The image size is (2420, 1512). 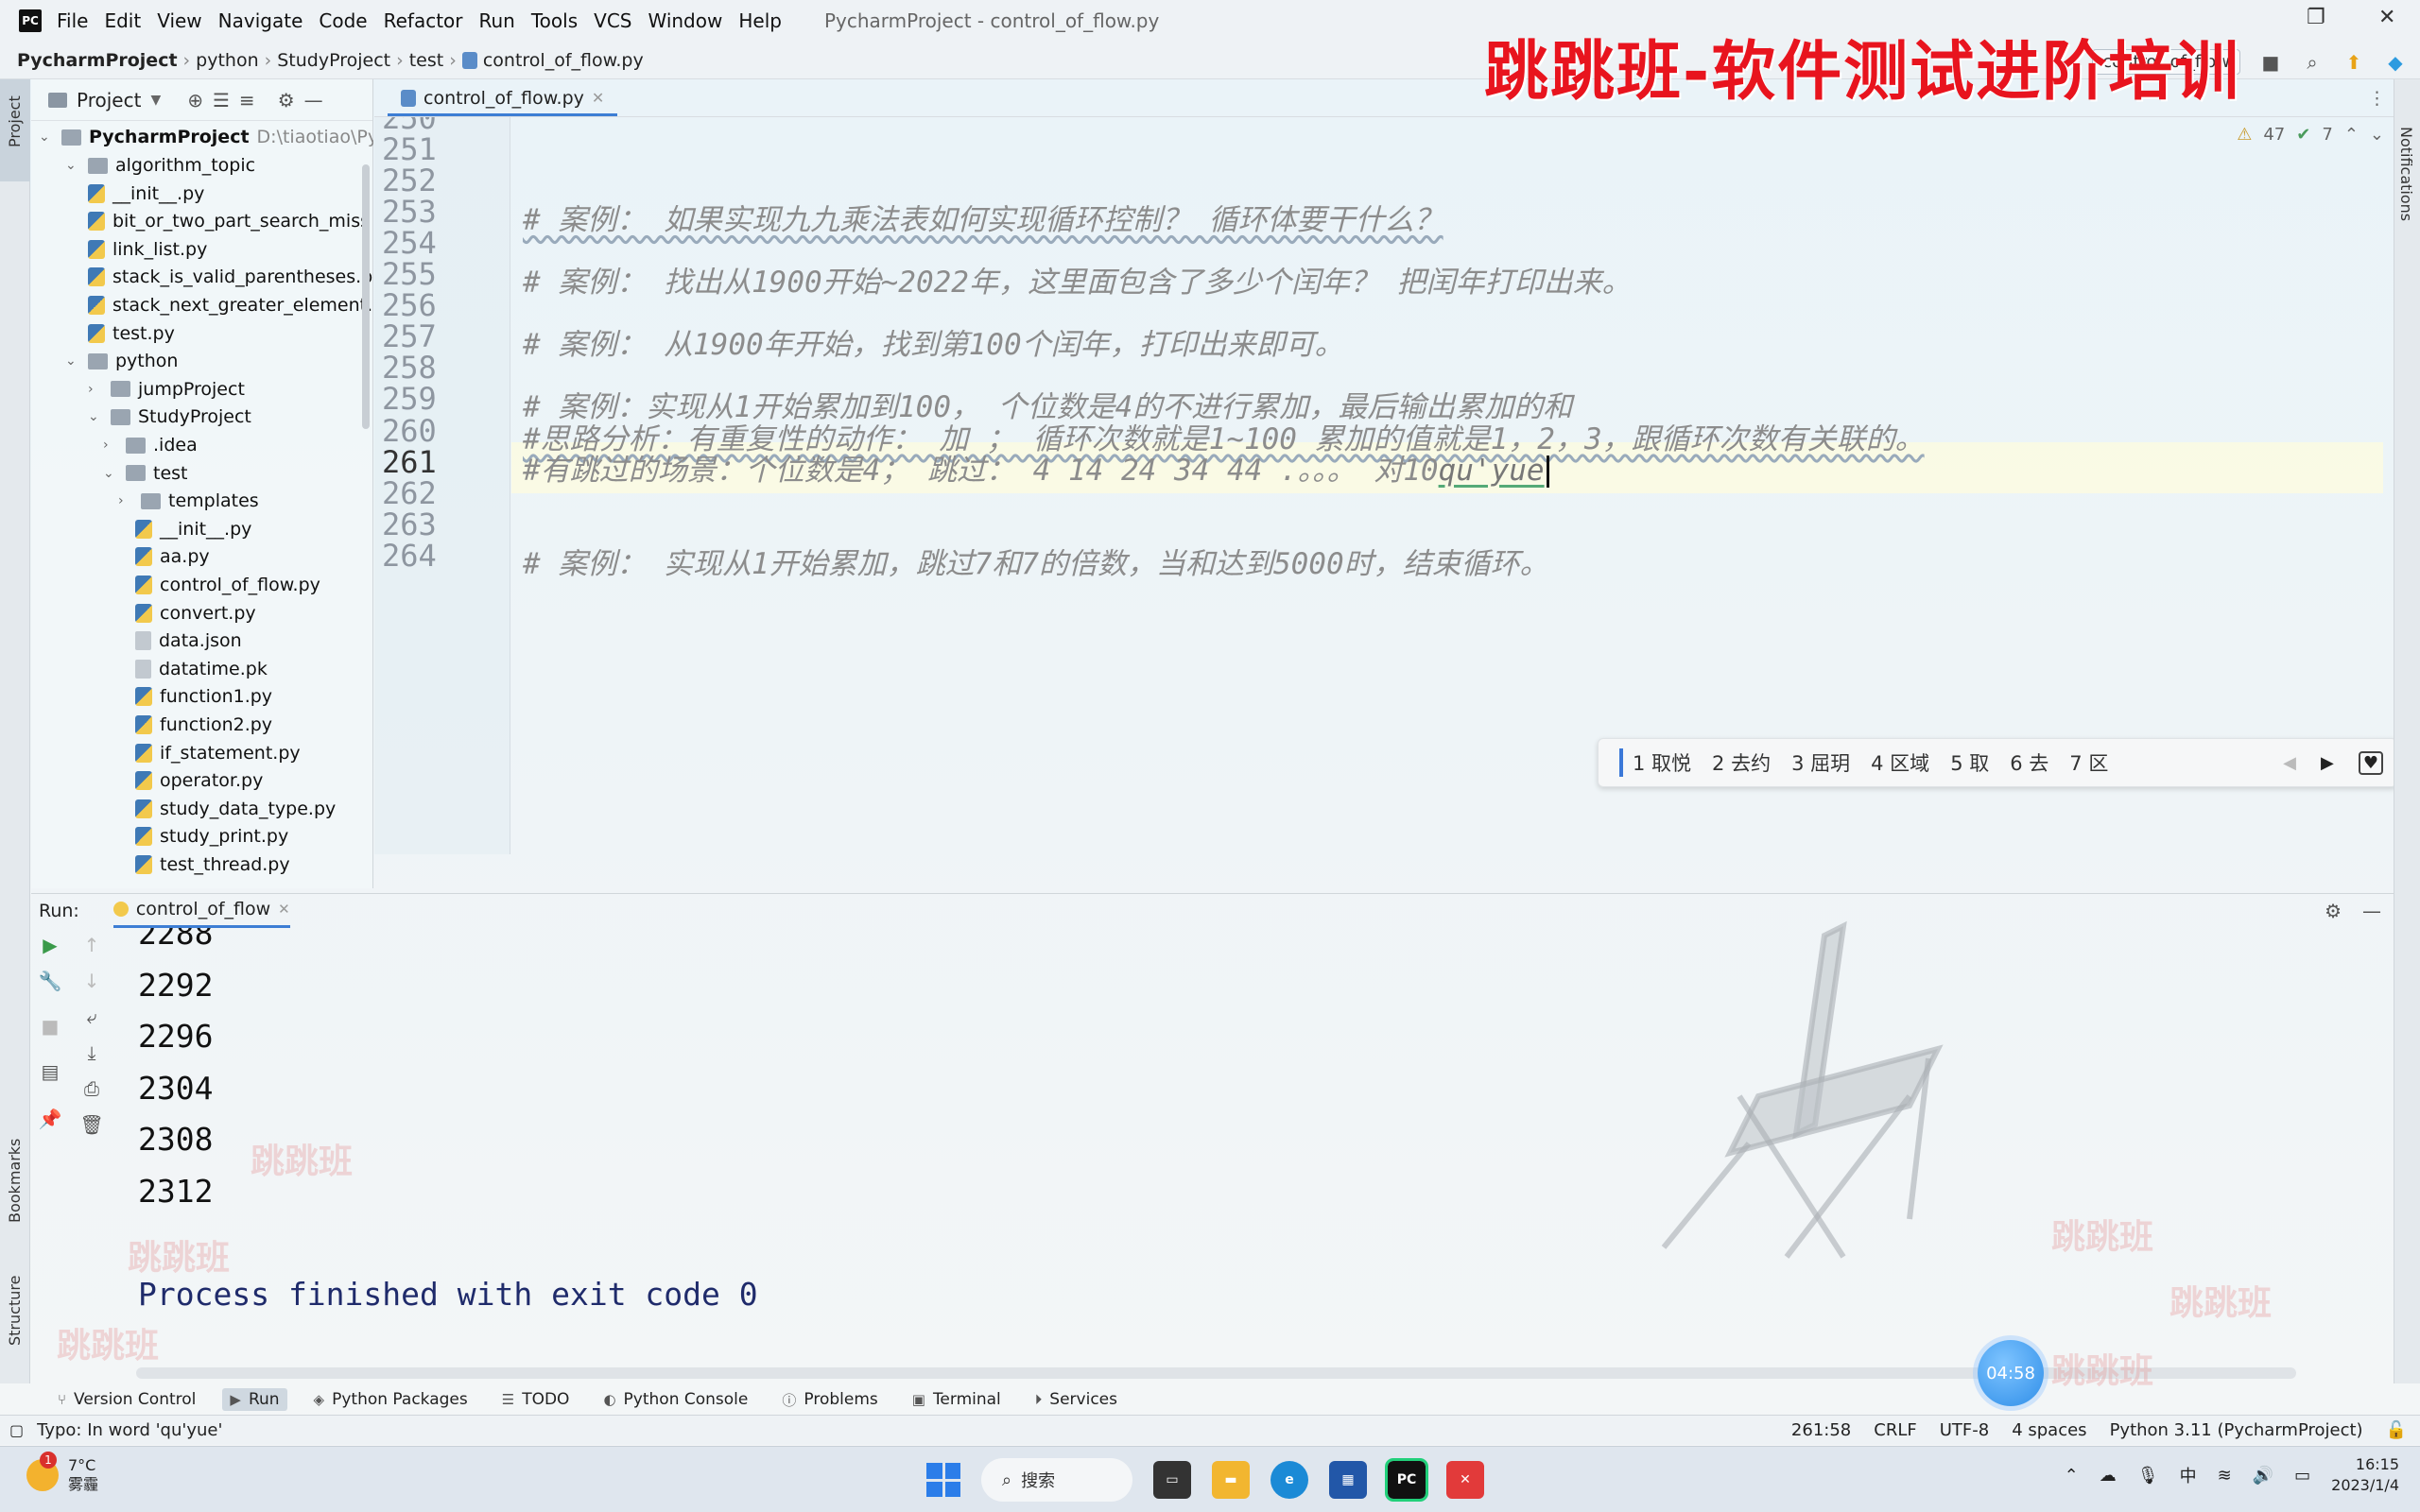 I want to click on tree-item: __init__.py, so click(x=193, y=529).